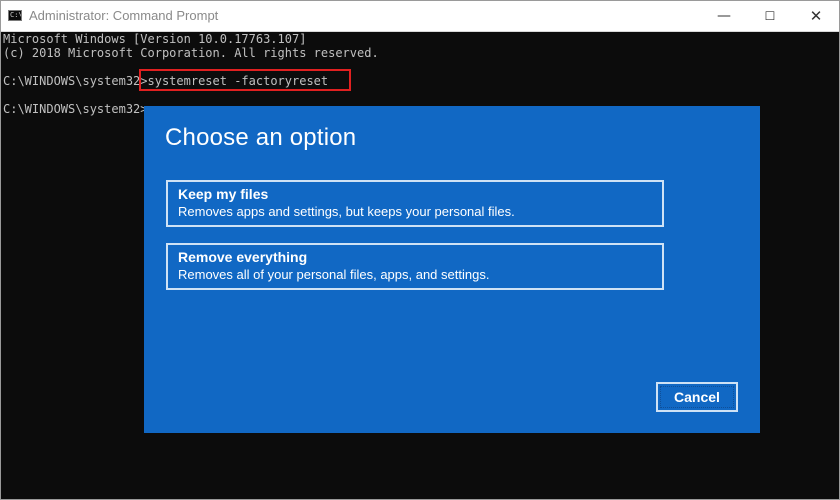 Image resolution: width=840 pixels, height=500 pixels. Describe the element at coordinates (816, 16) in the screenshot. I see `close-icon: ✕` at that location.